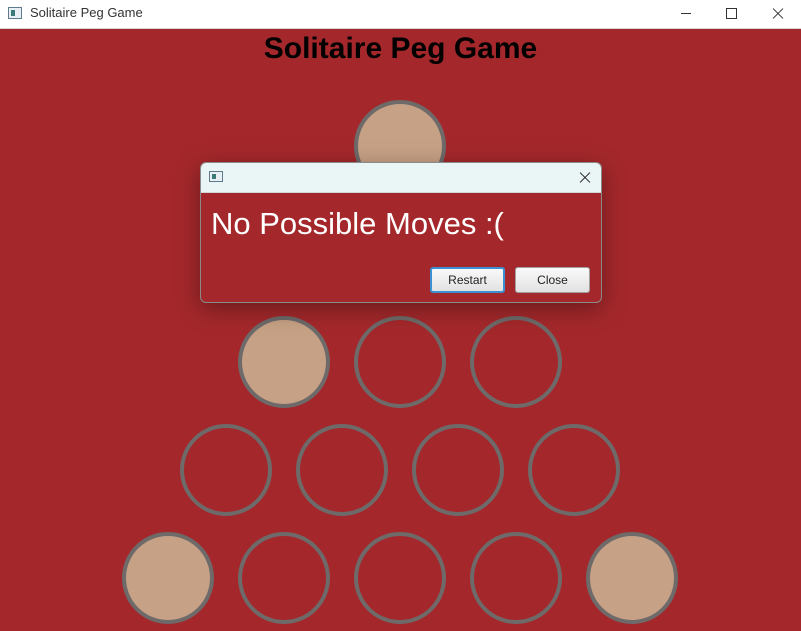  I want to click on game-title: Solitaire Peg Game, so click(400, 48).